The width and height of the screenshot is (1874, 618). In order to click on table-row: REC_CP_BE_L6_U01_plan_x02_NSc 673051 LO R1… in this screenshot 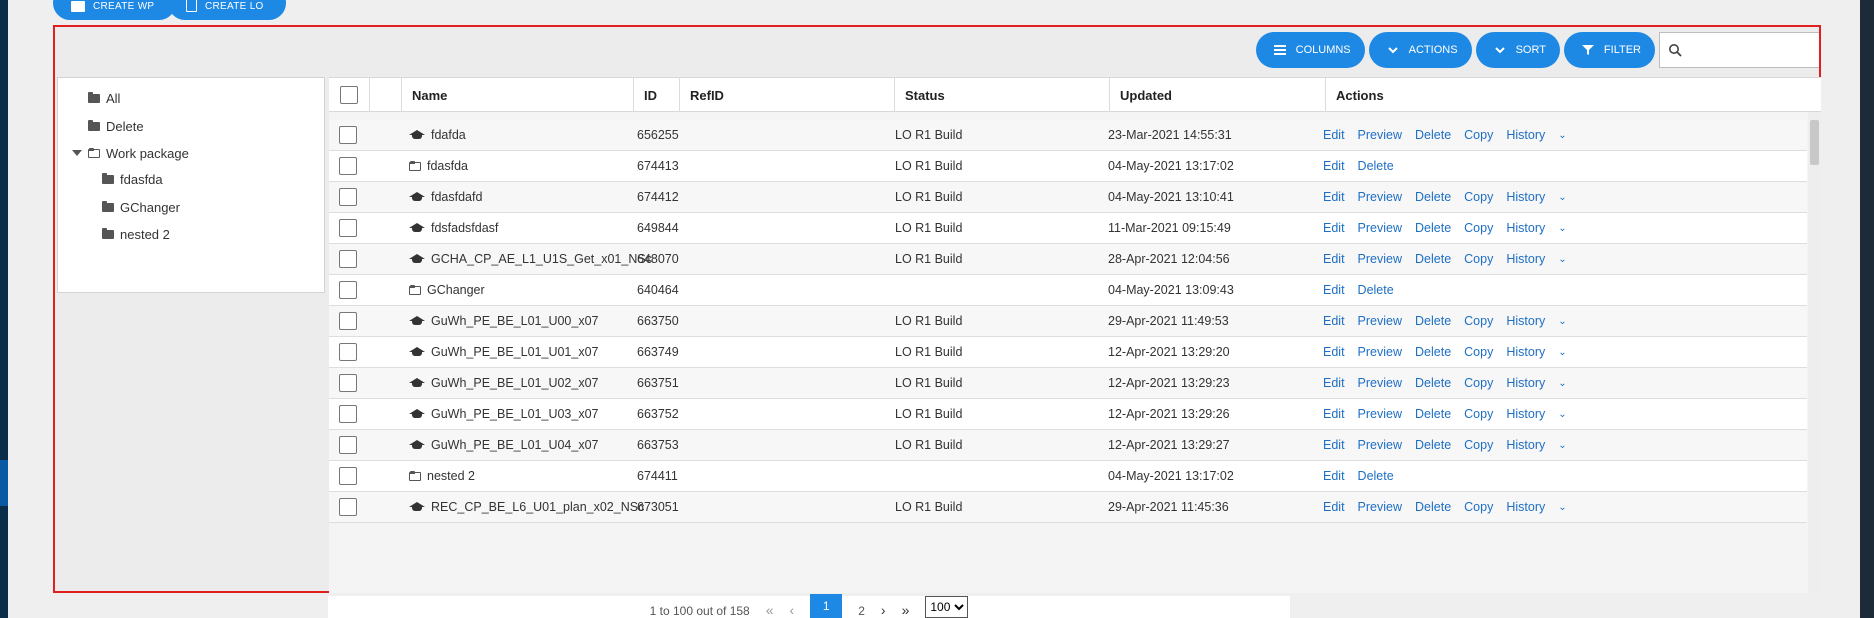, I will do `click(1068, 507)`.